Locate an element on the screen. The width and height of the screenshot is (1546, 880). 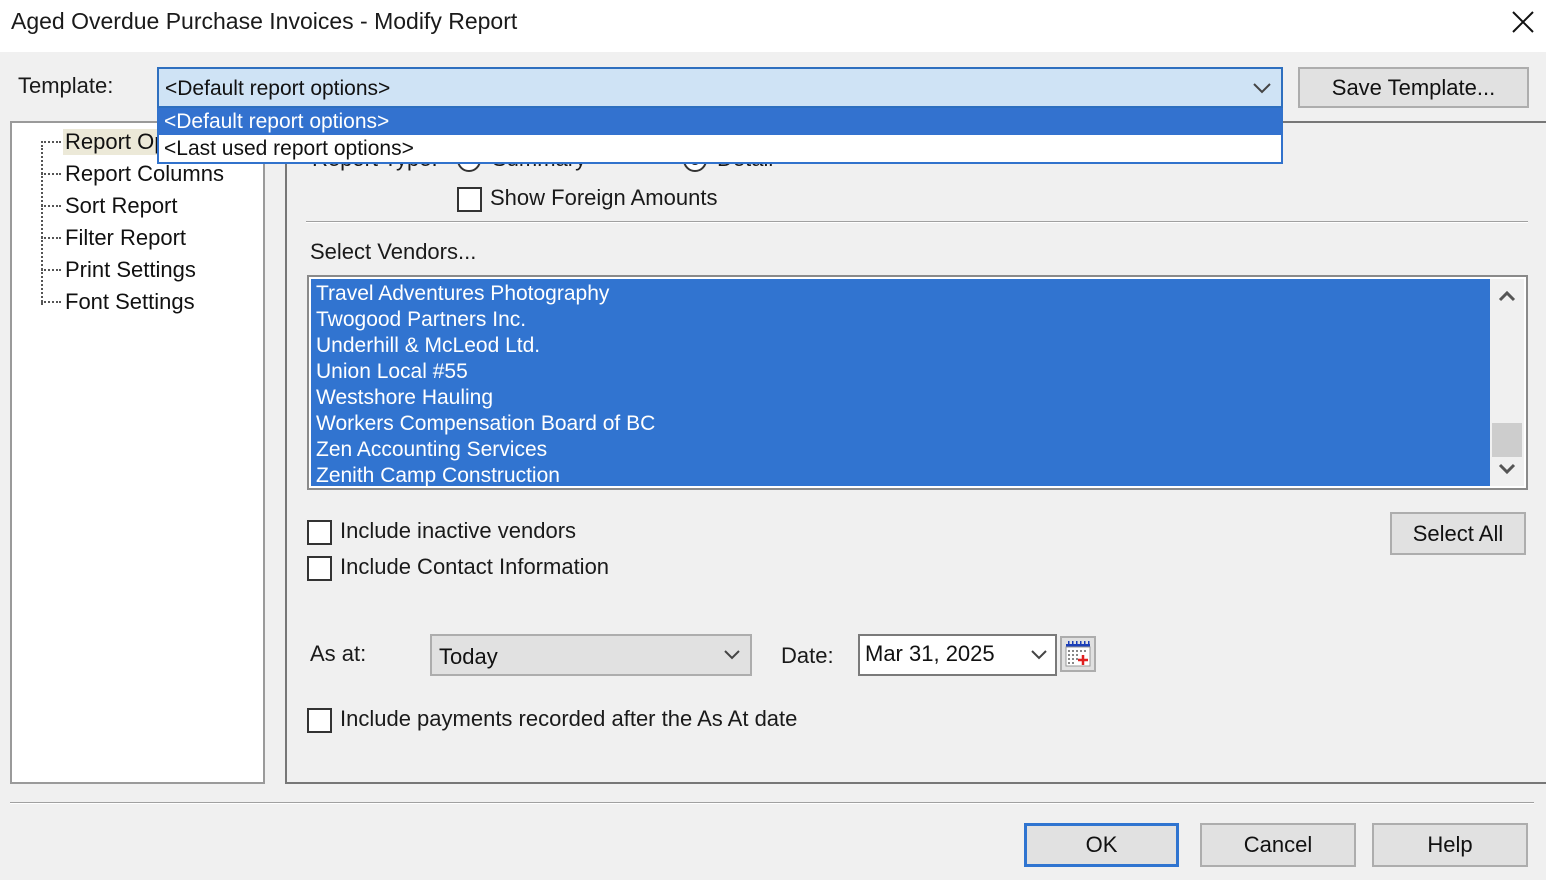
tree-item-label: Print Settings is located at coordinates (130, 269).